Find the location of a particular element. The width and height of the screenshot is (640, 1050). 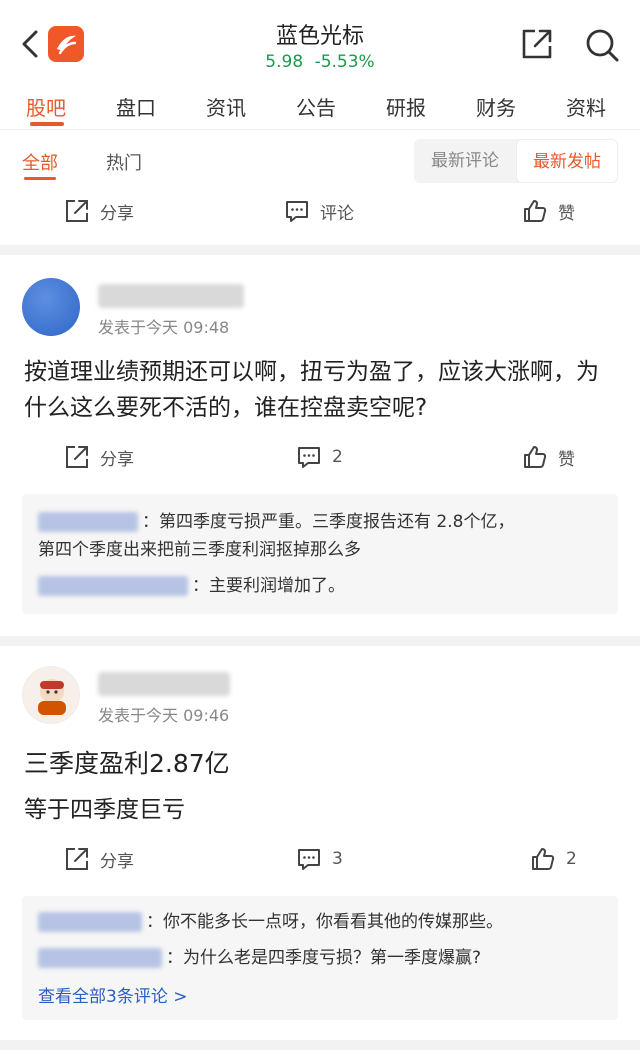

comment-item: ：为什么老是四季度亏损？第一季度爆赢? is located at coordinates (259, 958).